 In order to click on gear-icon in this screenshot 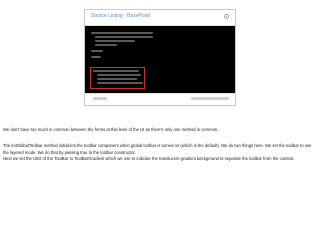, I will do `click(226, 16)`.